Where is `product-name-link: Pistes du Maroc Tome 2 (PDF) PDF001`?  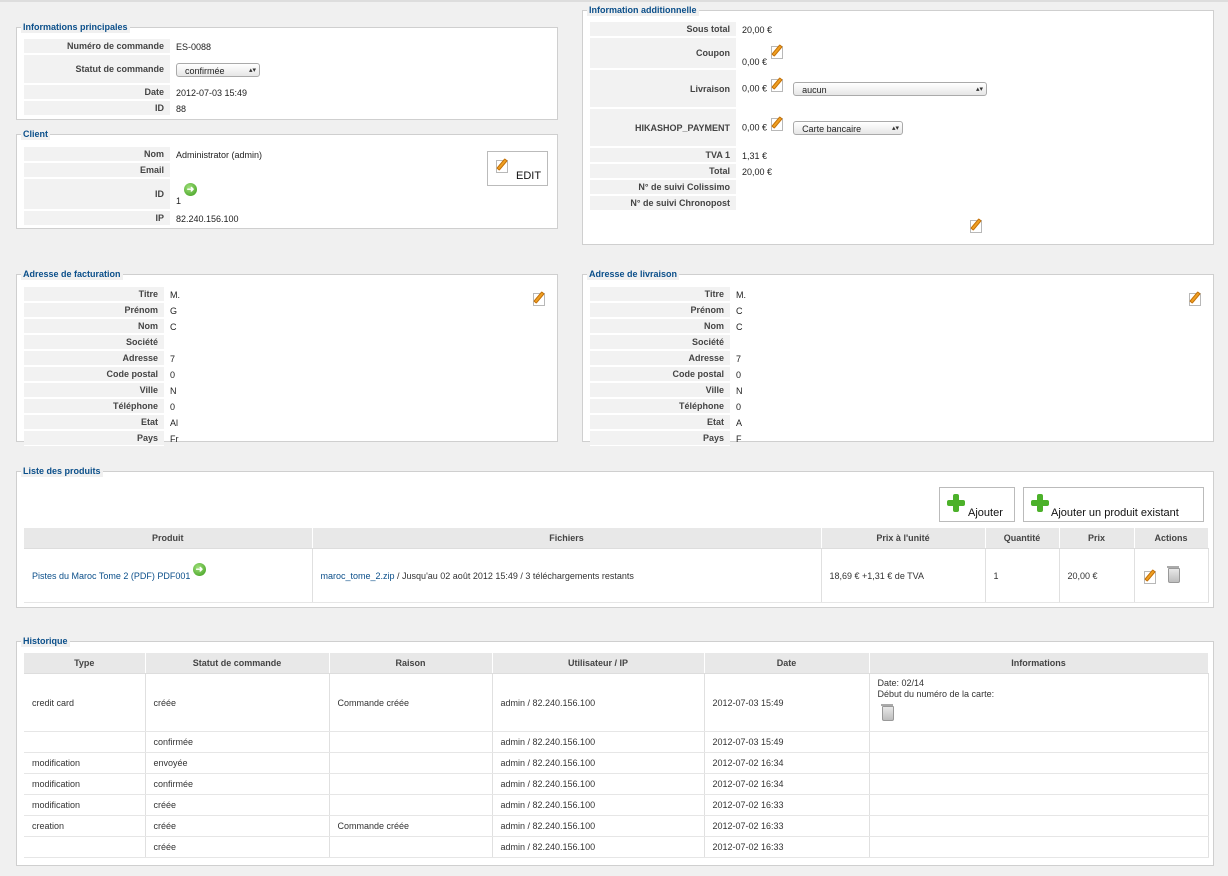
product-name-link: Pistes du Maroc Tome 2 (PDF) PDF001 is located at coordinates (111, 576).